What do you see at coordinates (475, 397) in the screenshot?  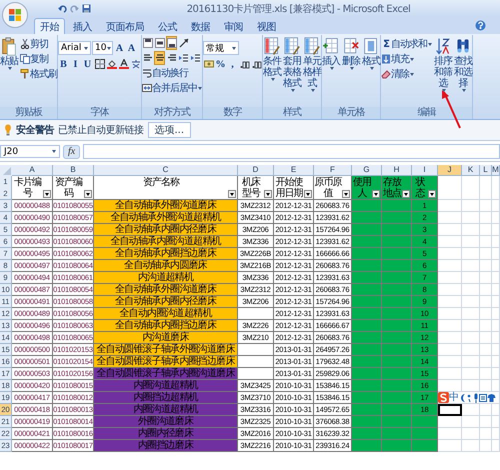 I see `microphone-icon` at bounding box center [475, 397].